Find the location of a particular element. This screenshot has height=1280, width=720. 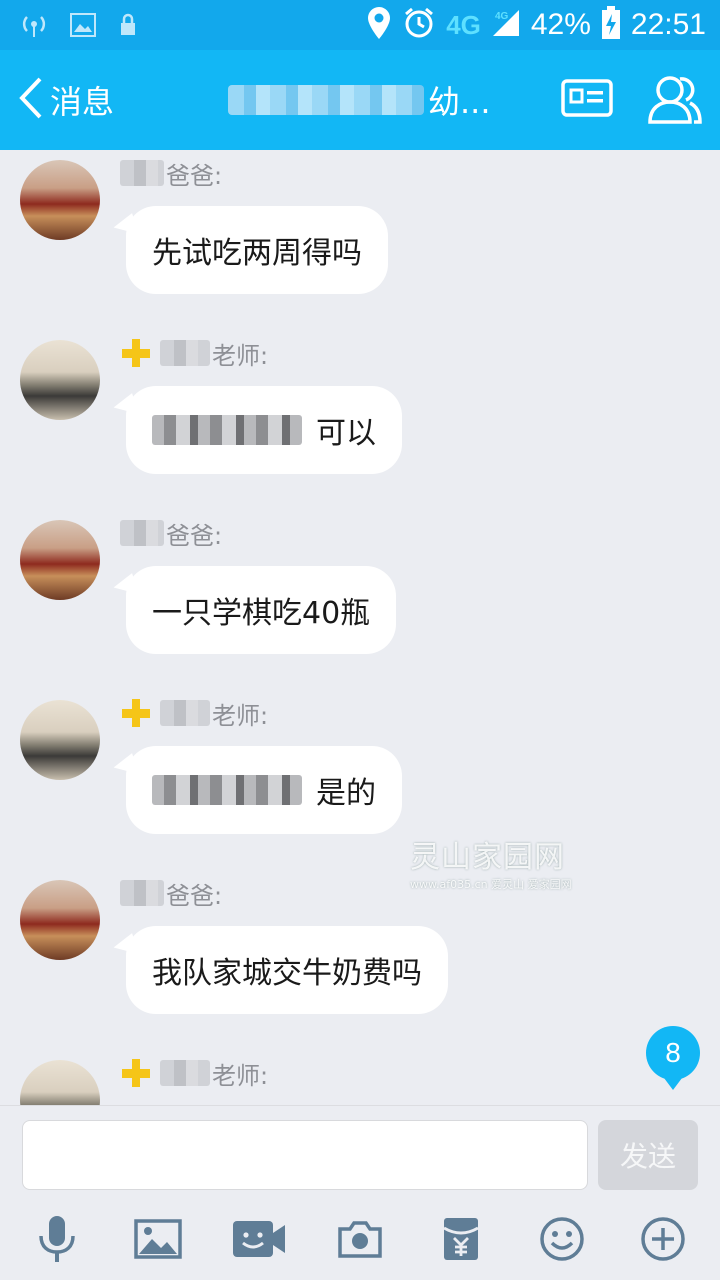

red-packet-button is located at coordinates (461, 1241).